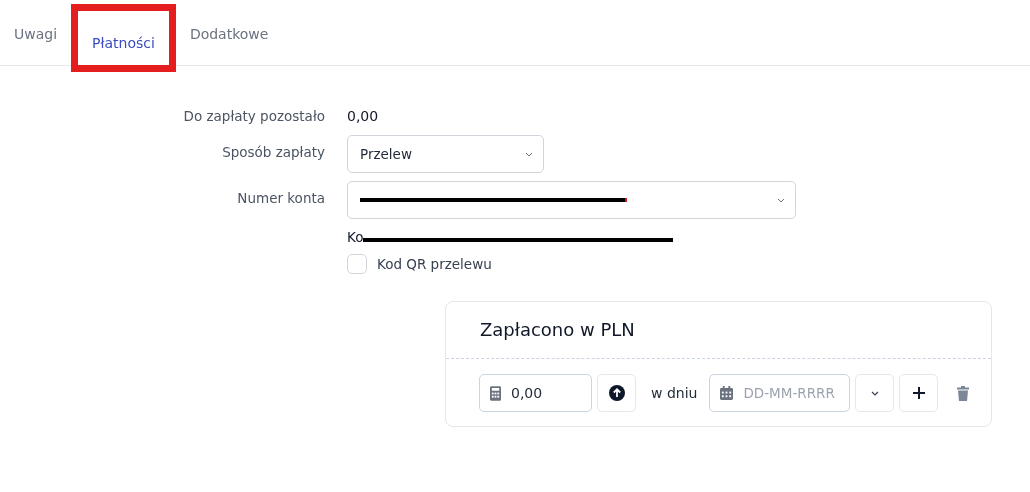  I want to click on calendar-icon, so click(727, 393).